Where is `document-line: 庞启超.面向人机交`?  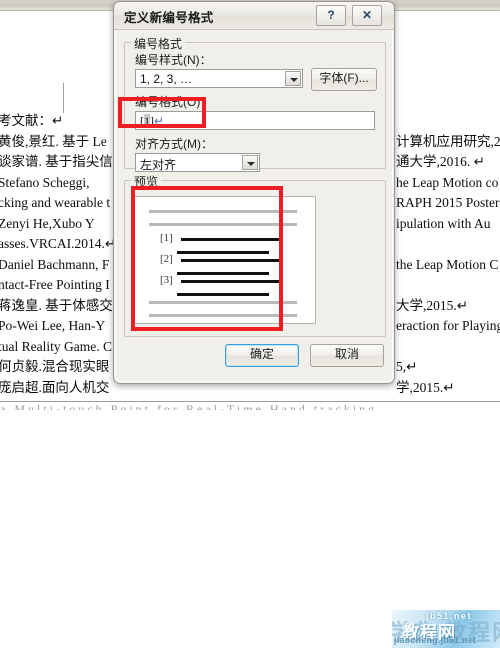
document-line: 庞启超.面向人机交 is located at coordinates (55, 387).